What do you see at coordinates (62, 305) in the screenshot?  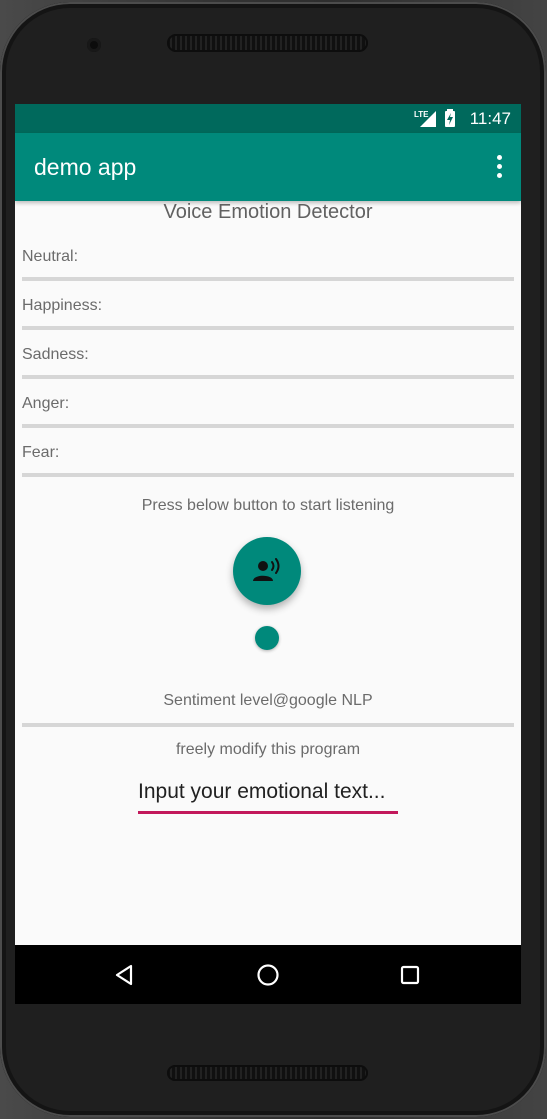 I see `emotion-label-happiness: Happiness:` at bounding box center [62, 305].